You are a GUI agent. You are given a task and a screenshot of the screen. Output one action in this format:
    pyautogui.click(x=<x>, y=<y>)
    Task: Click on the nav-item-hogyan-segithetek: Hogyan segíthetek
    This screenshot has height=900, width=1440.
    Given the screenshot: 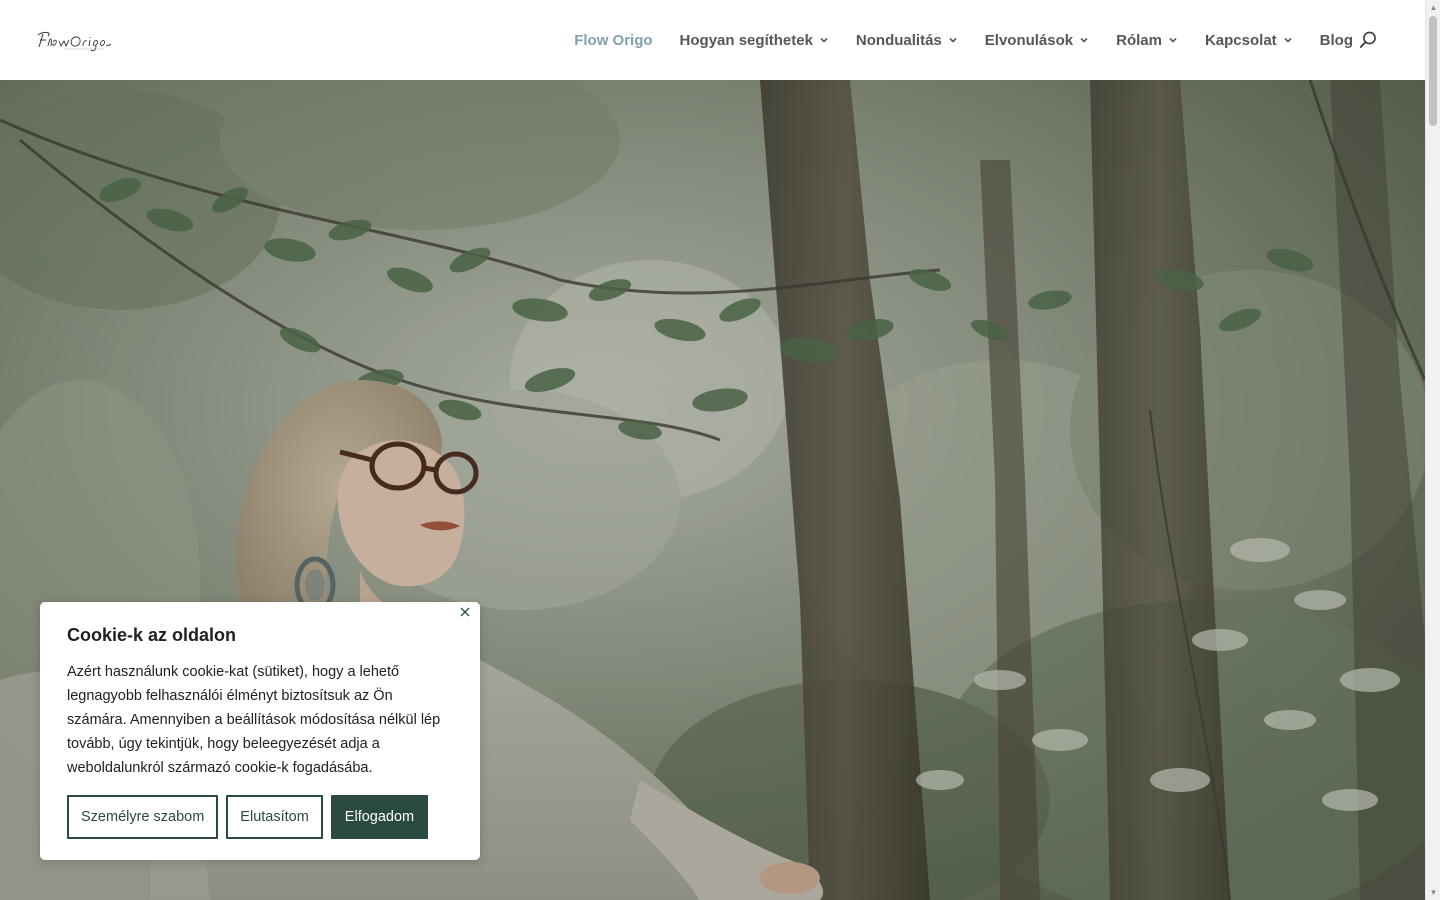 What is the action you would take?
    pyautogui.click(x=754, y=40)
    